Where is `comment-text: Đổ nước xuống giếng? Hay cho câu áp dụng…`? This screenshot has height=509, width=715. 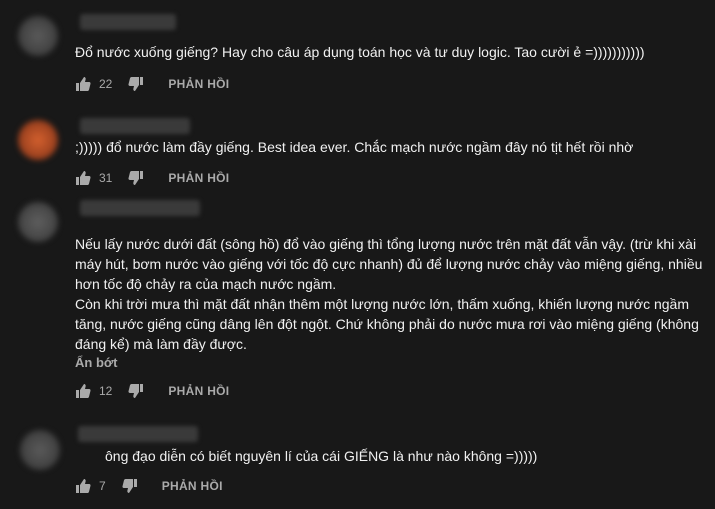 comment-text: Đổ nước xuống giếng? Hay cho câu áp dụng… is located at coordinates (360, 52).